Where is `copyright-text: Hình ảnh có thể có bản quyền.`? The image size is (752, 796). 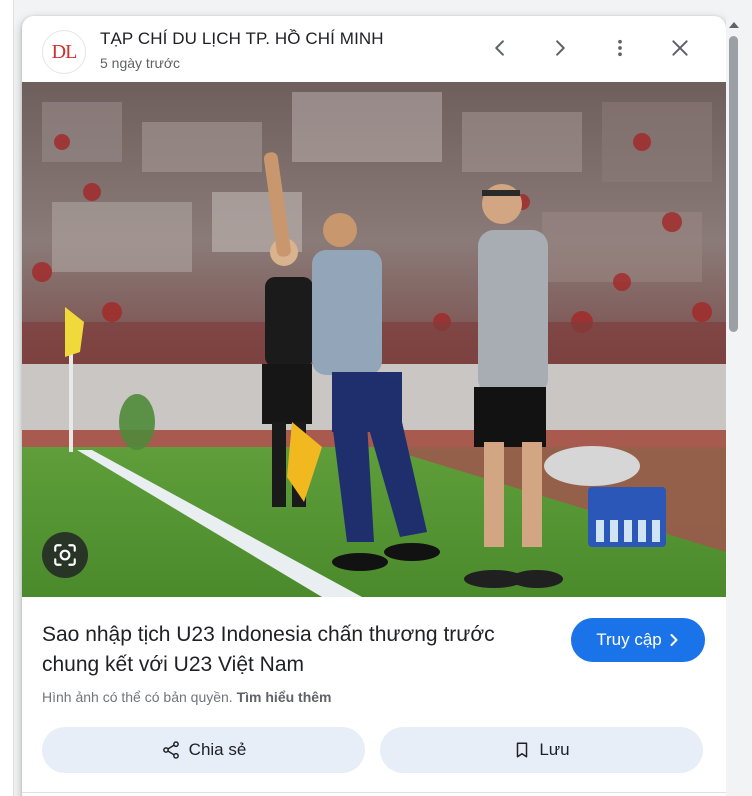
copyright-text: Hình ảnh có thể có bản quyền. is located at coordinates (137, 697).